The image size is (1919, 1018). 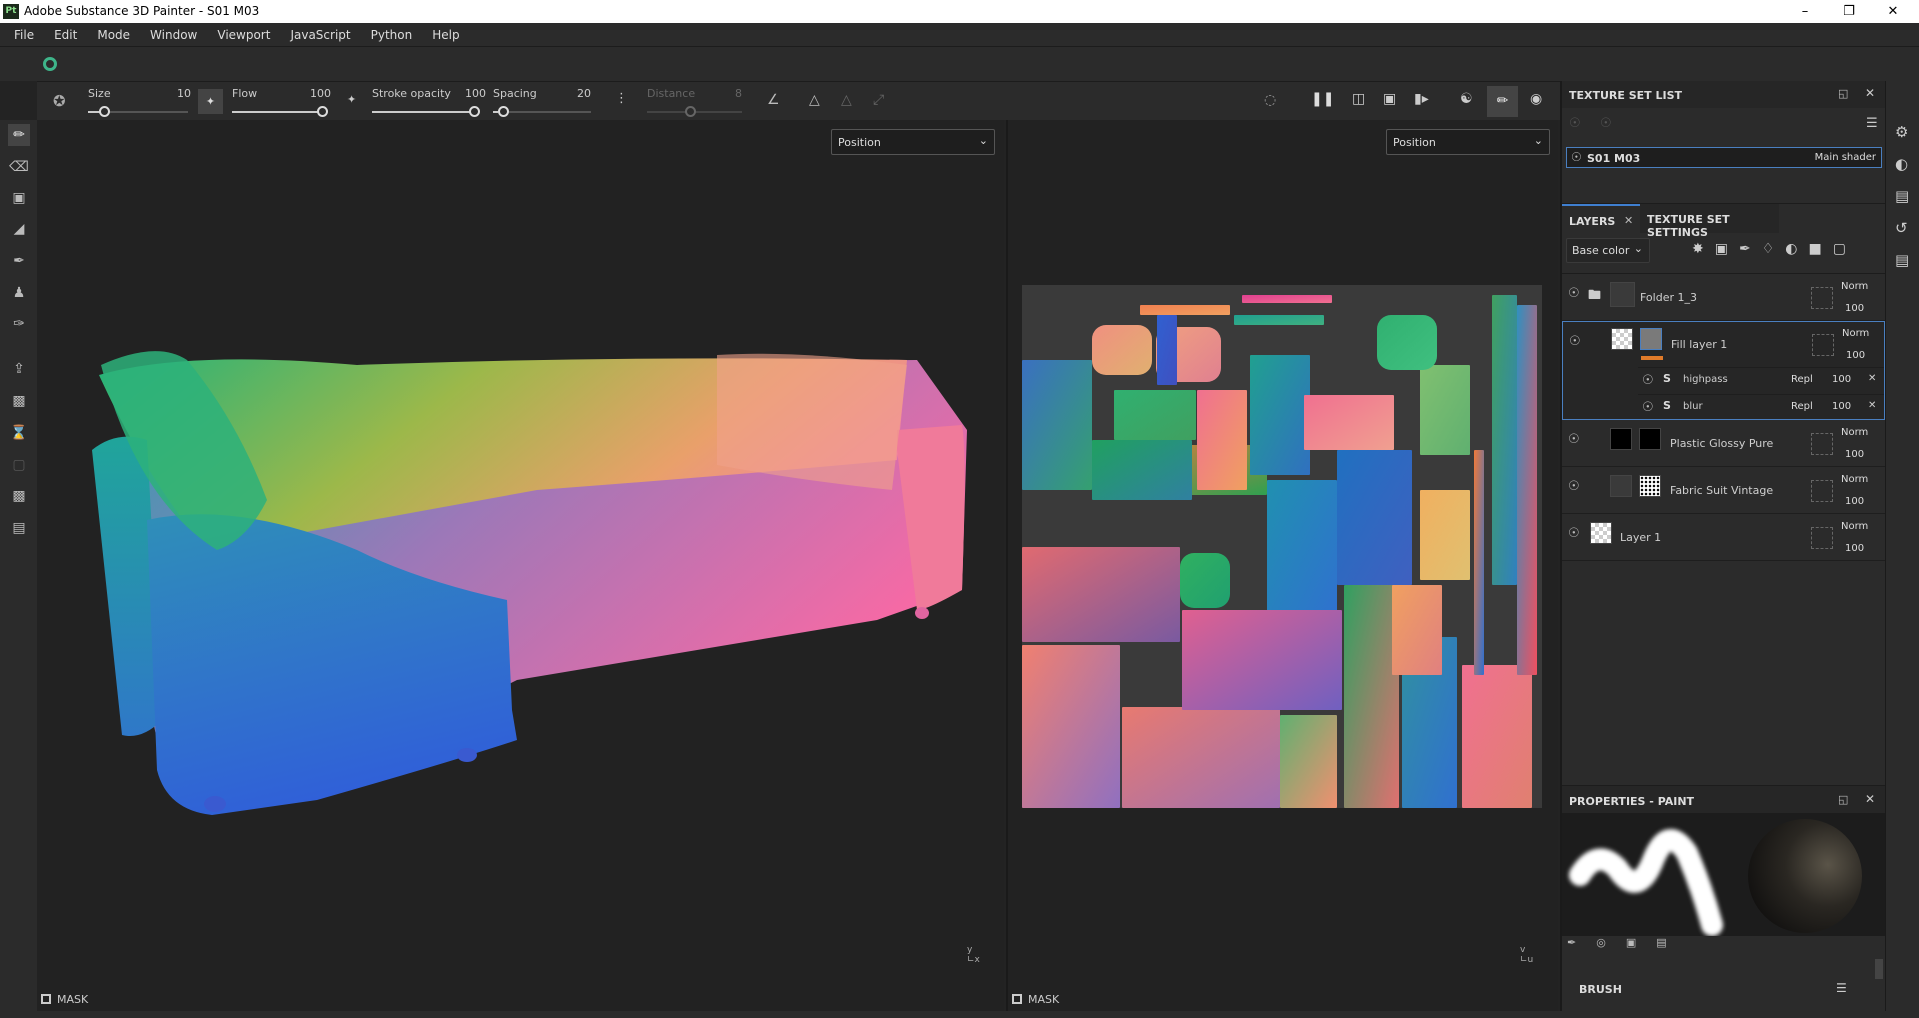 What do you see at coordinates (1768, 249) in the screenshot?
I see `add-fill-layer-icon: ♢` at bounding box center [1768, 249].